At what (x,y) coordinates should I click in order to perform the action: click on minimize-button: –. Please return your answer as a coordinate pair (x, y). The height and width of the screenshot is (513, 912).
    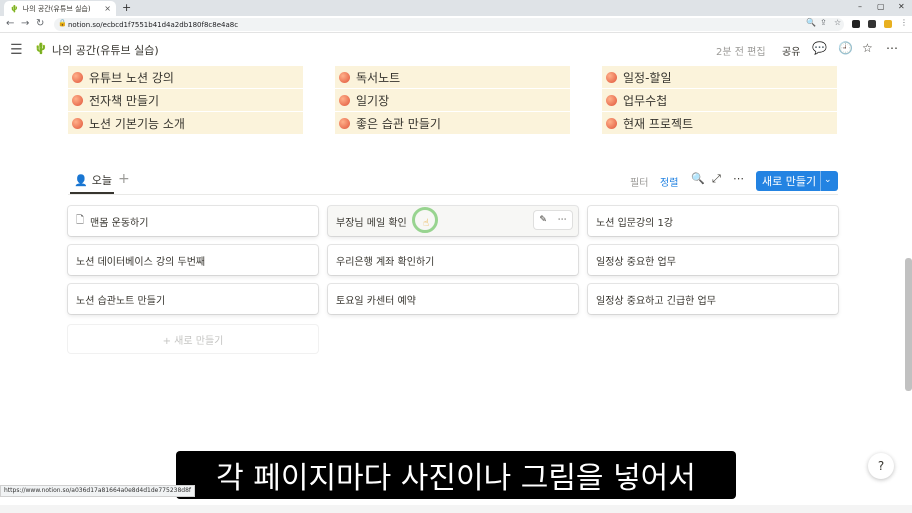
    Looking at the image, I should click on (860, 6).